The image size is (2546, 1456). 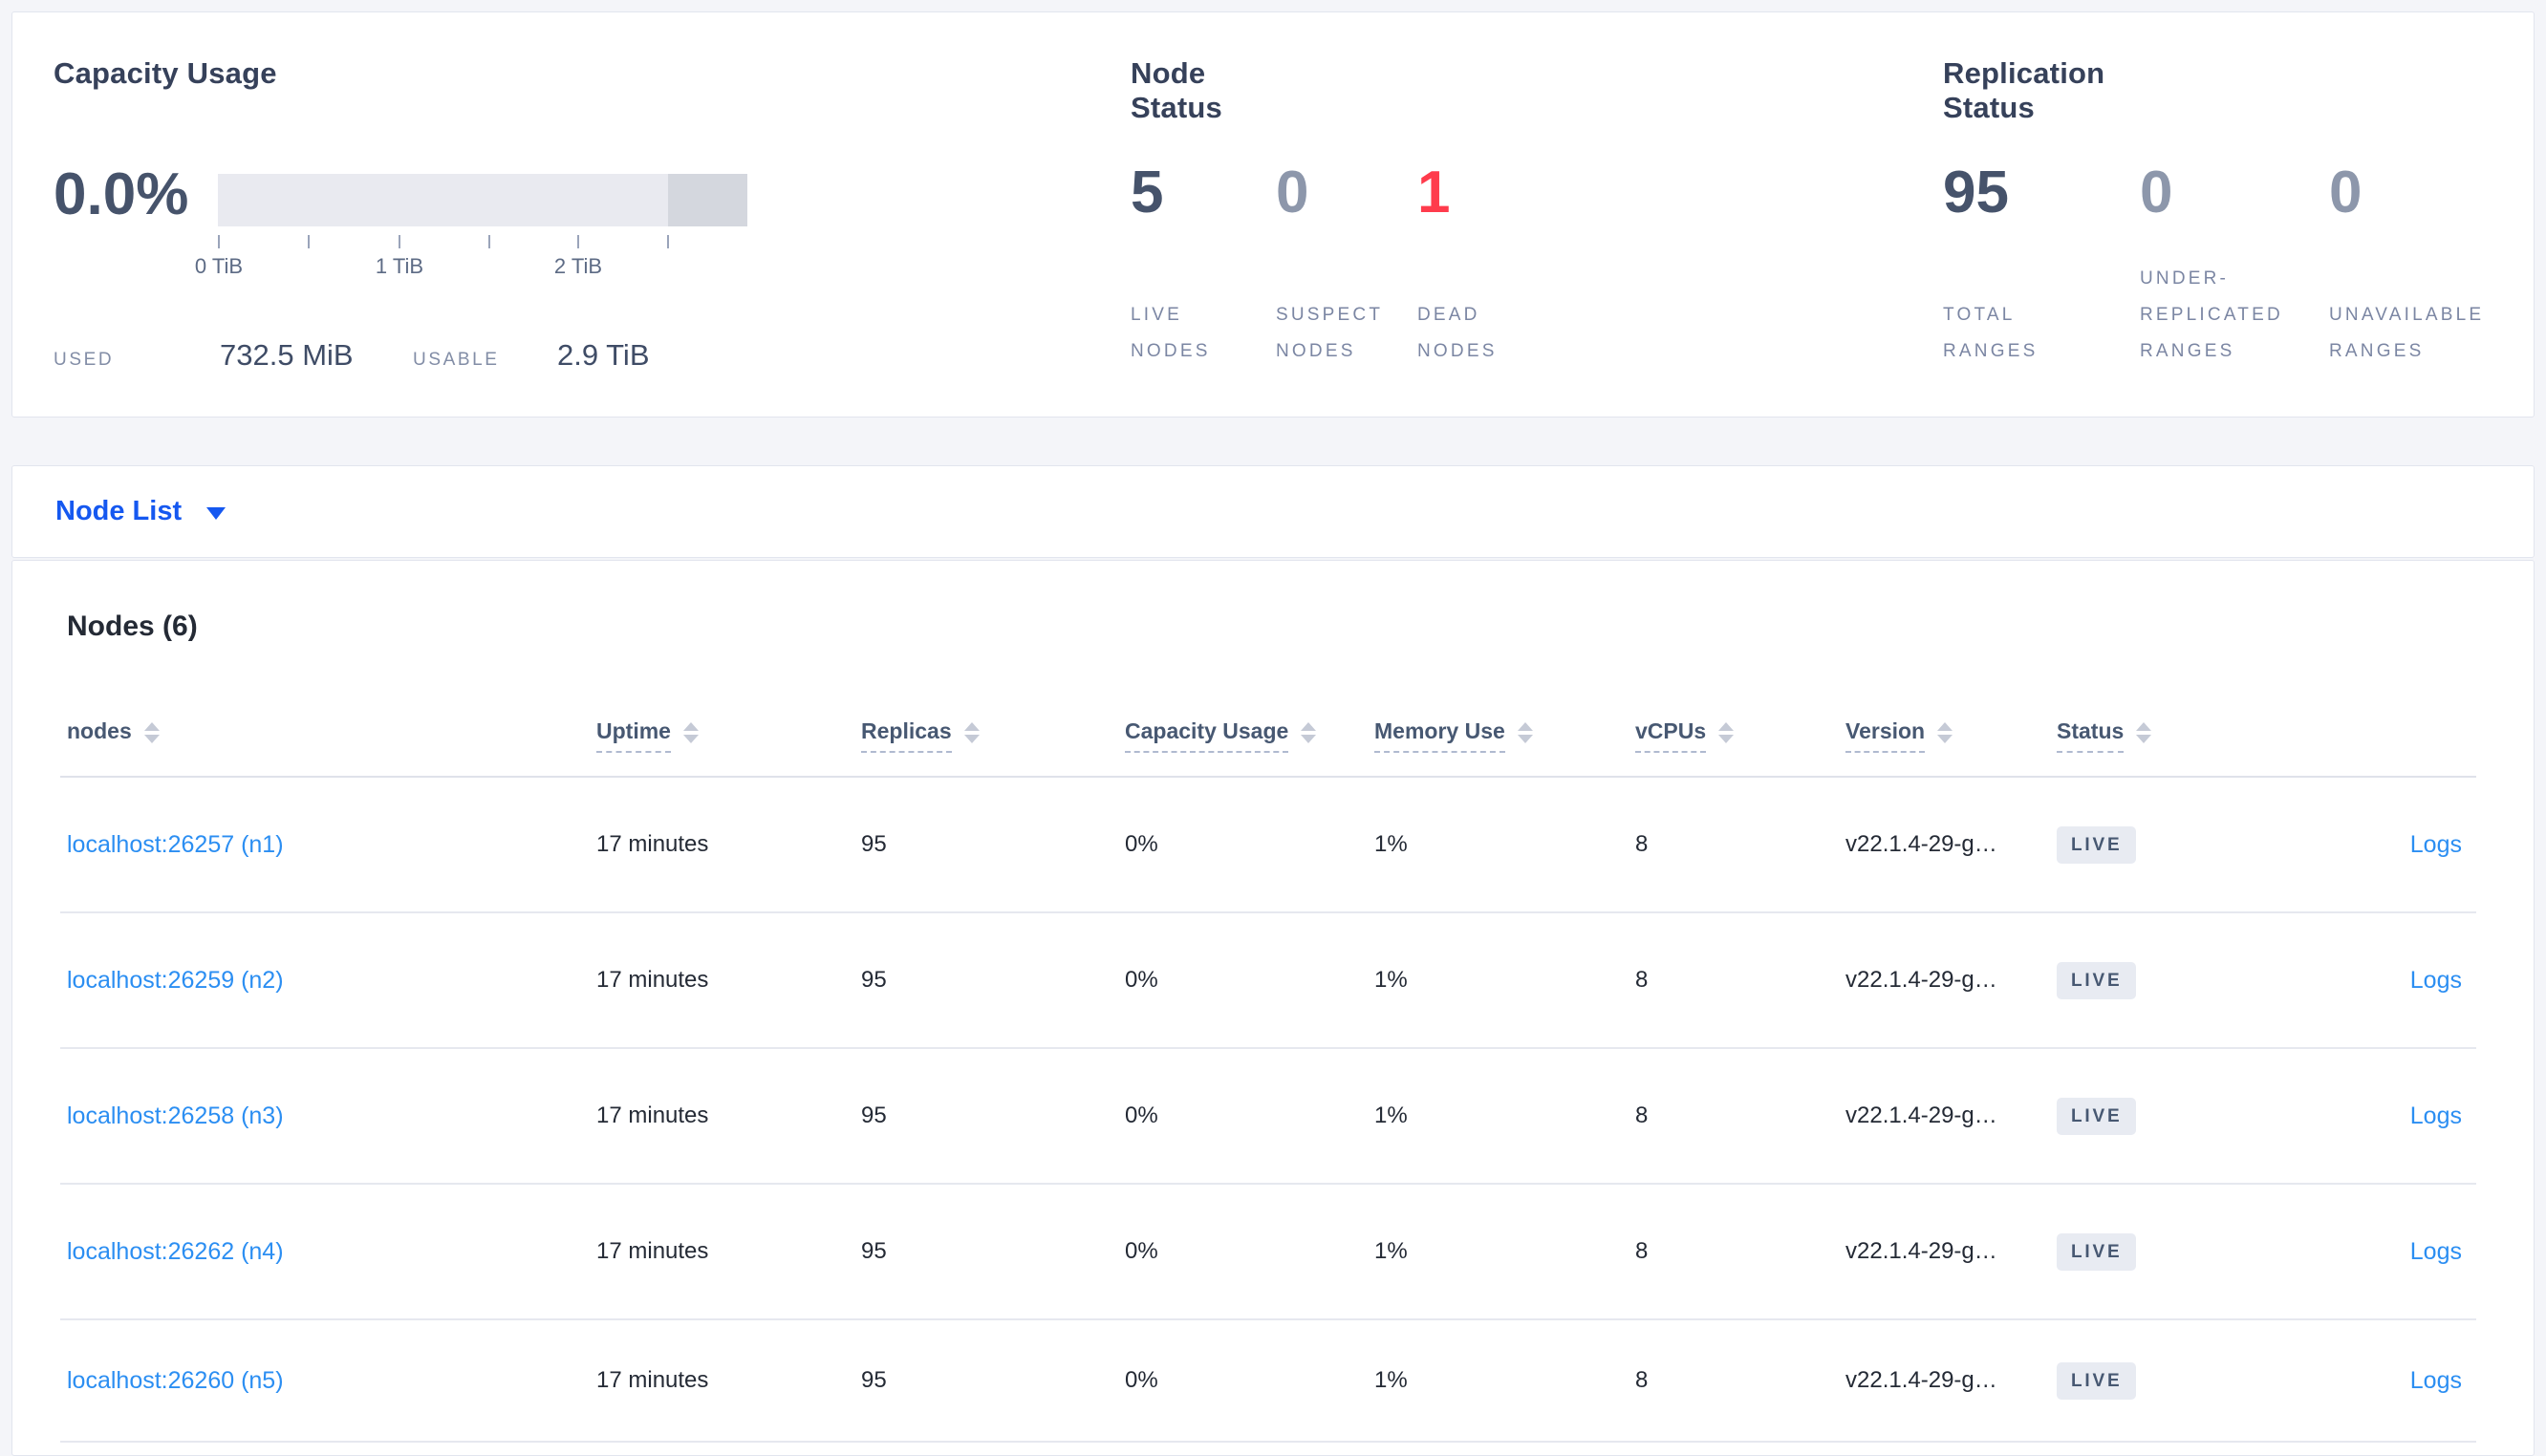 What do you see at coordinates (287, 355) in the screenshot?
I see `used-value: 732.5 MiB` at bounding box center [287, 355].